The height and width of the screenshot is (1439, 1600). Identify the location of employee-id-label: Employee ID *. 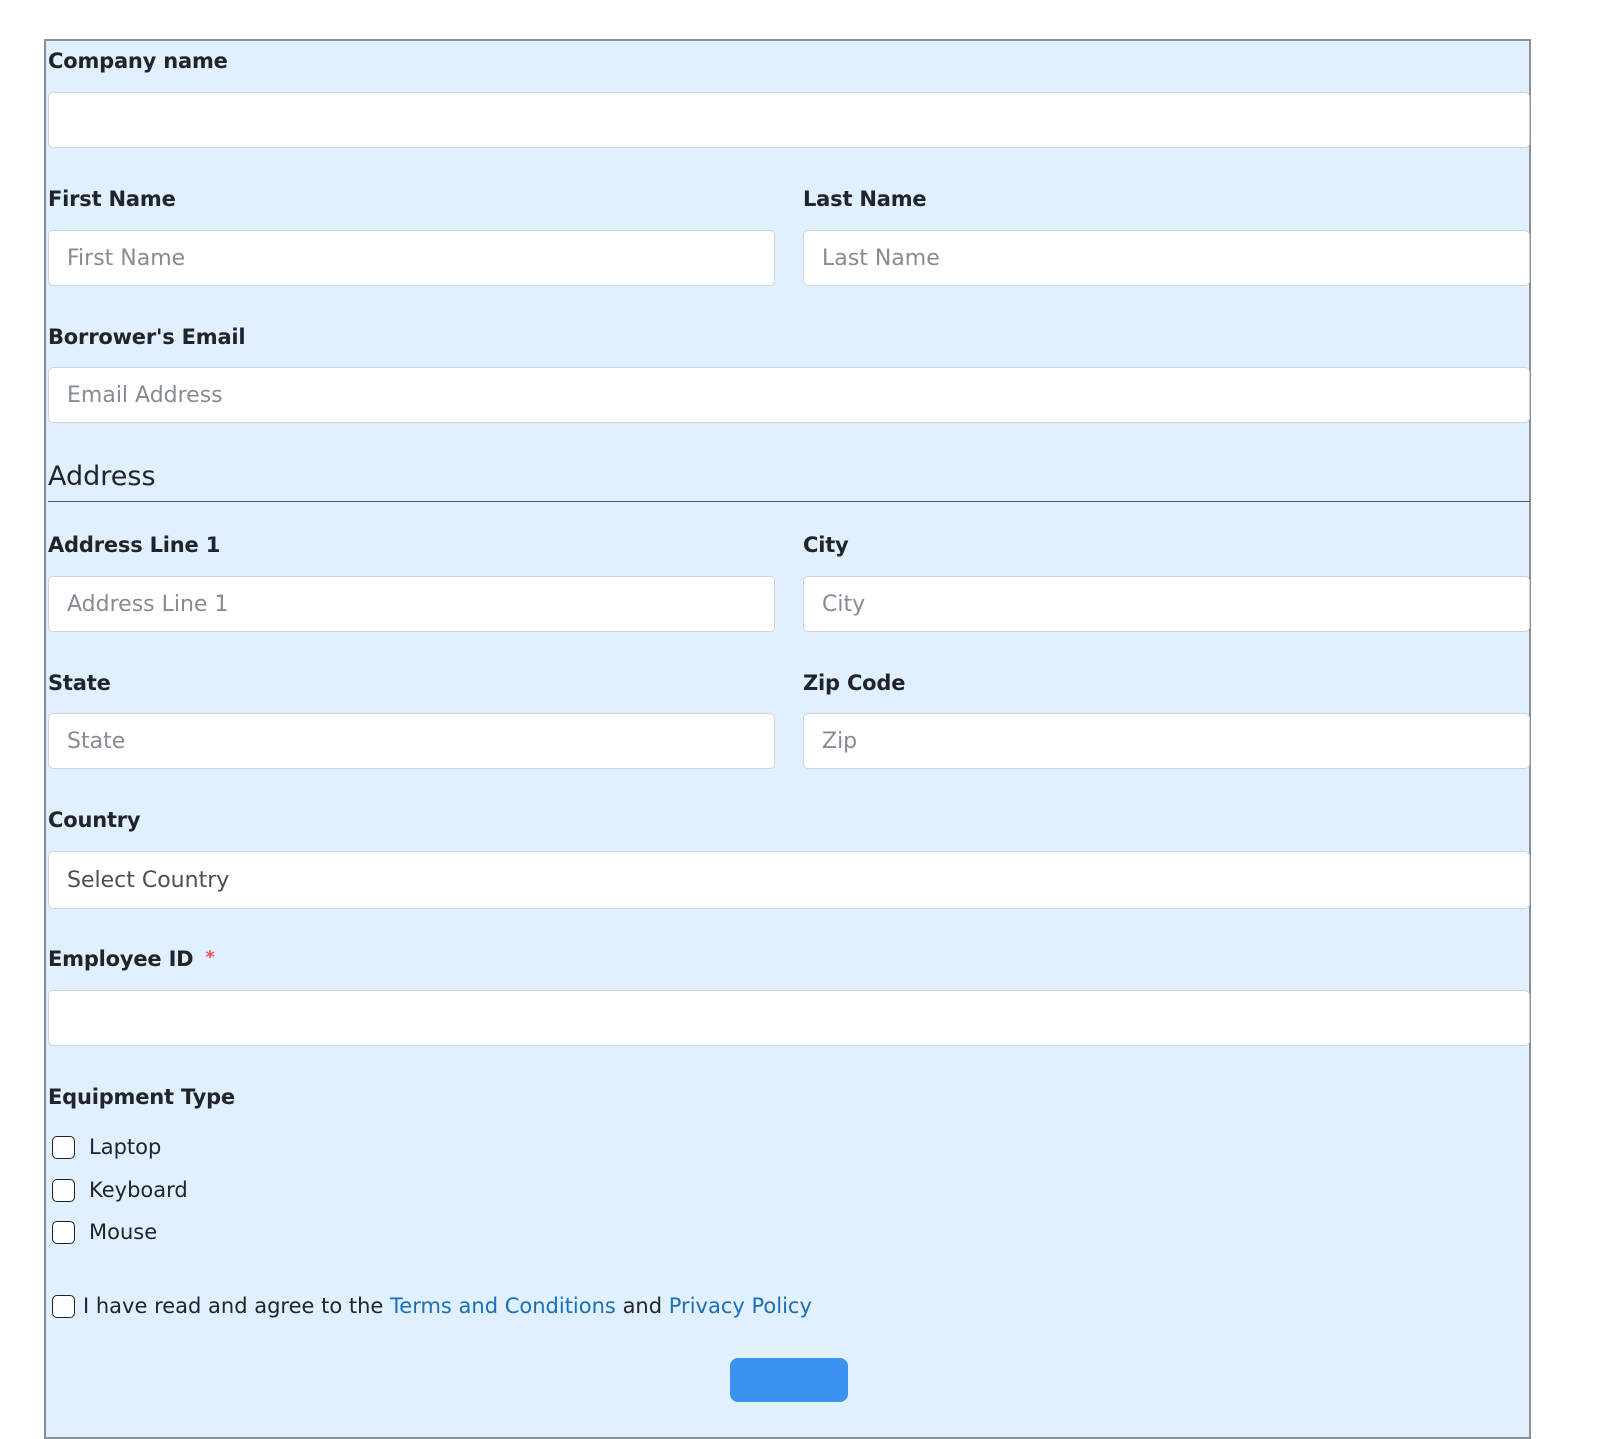
(131, 959).